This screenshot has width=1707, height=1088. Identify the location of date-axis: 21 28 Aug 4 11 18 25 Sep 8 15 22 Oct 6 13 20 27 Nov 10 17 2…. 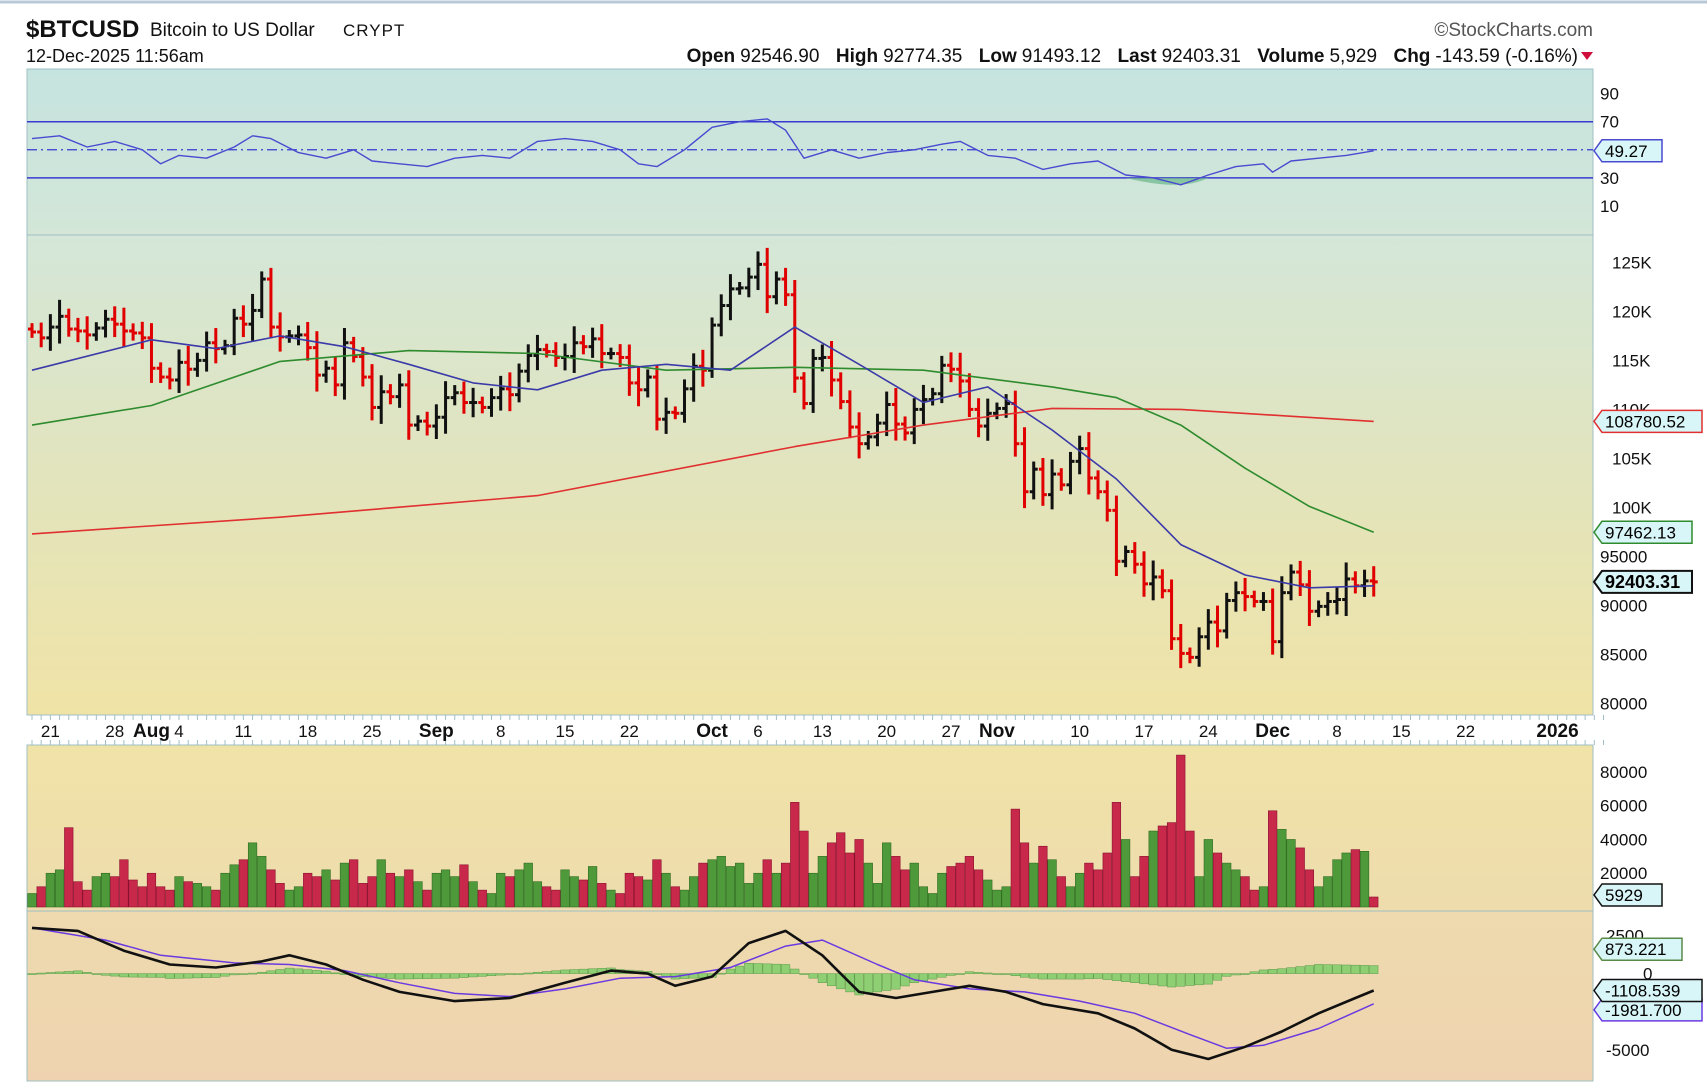
(817, 730).